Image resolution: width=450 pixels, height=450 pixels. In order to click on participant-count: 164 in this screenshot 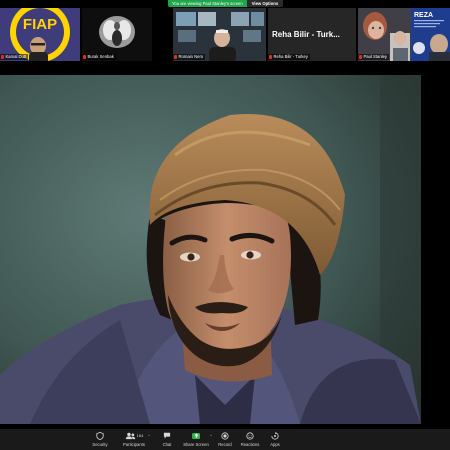, I will do `click(140, 435)`.